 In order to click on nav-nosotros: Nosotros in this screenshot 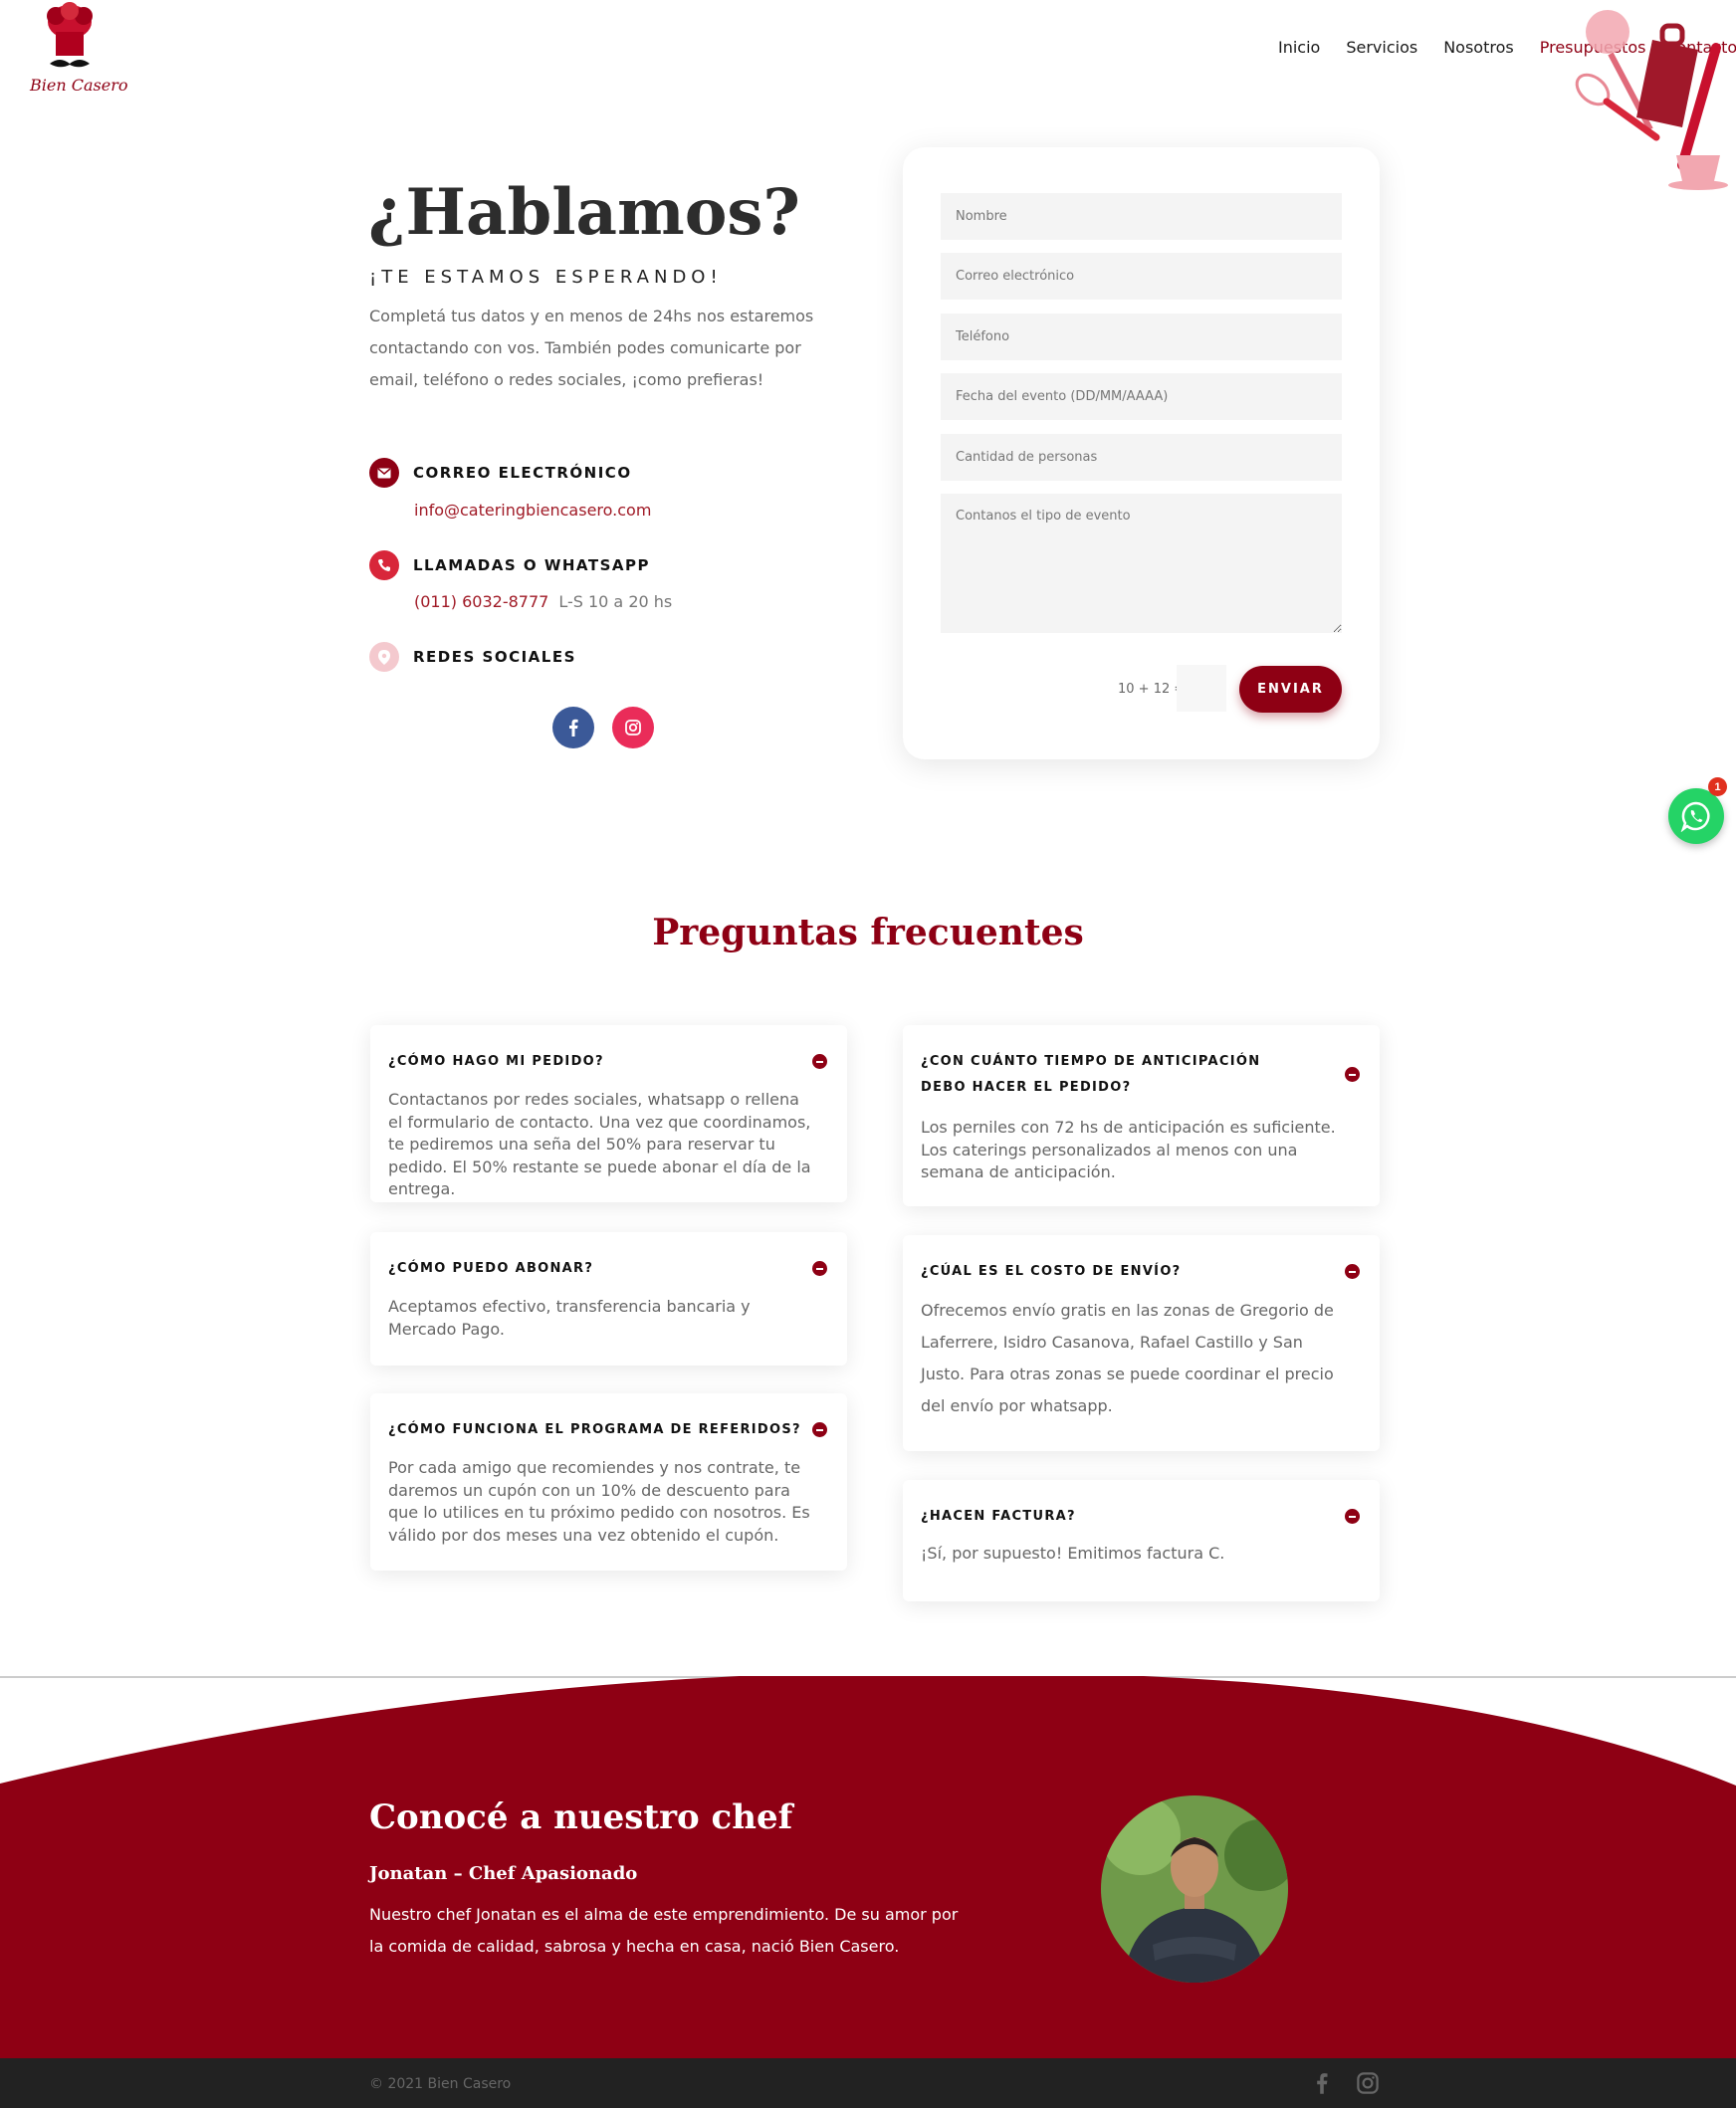, I will do `click(1479, 47)`.